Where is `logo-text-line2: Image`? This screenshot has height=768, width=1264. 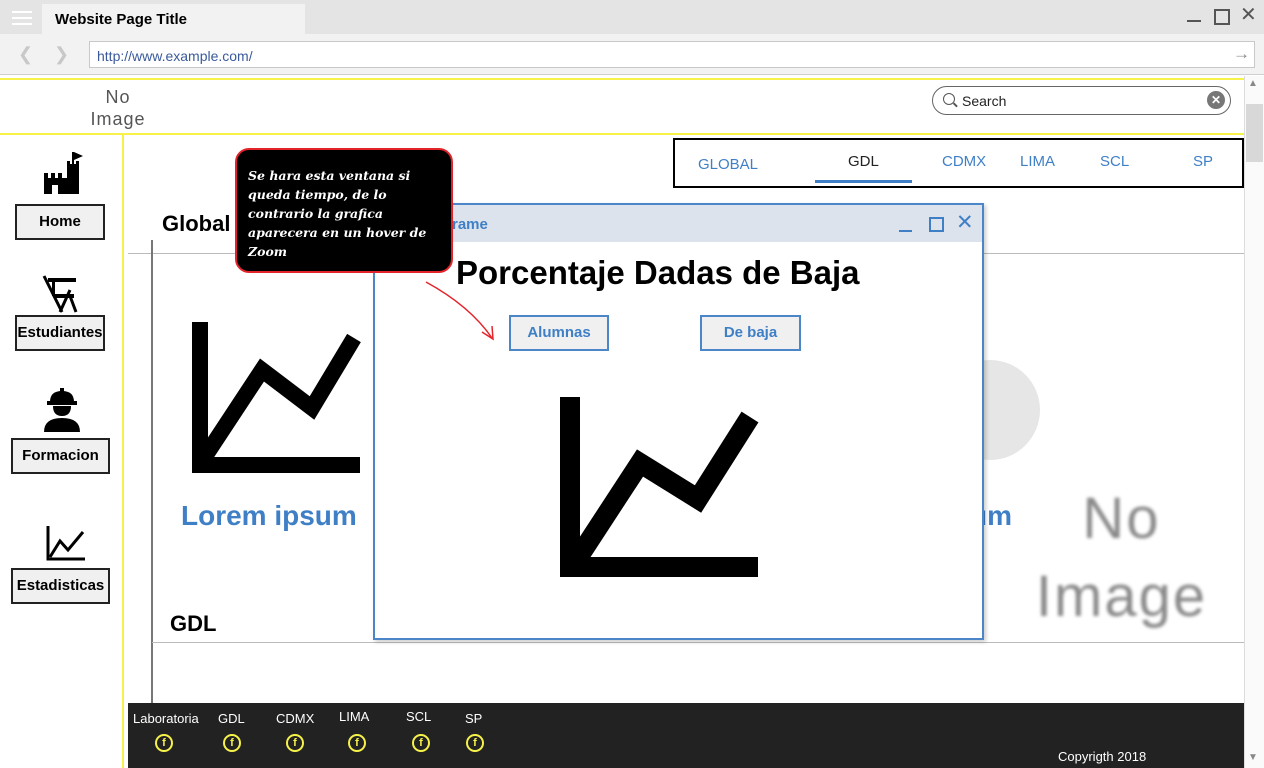
logo-text-line2: Image is located at coordinates (118, 119).